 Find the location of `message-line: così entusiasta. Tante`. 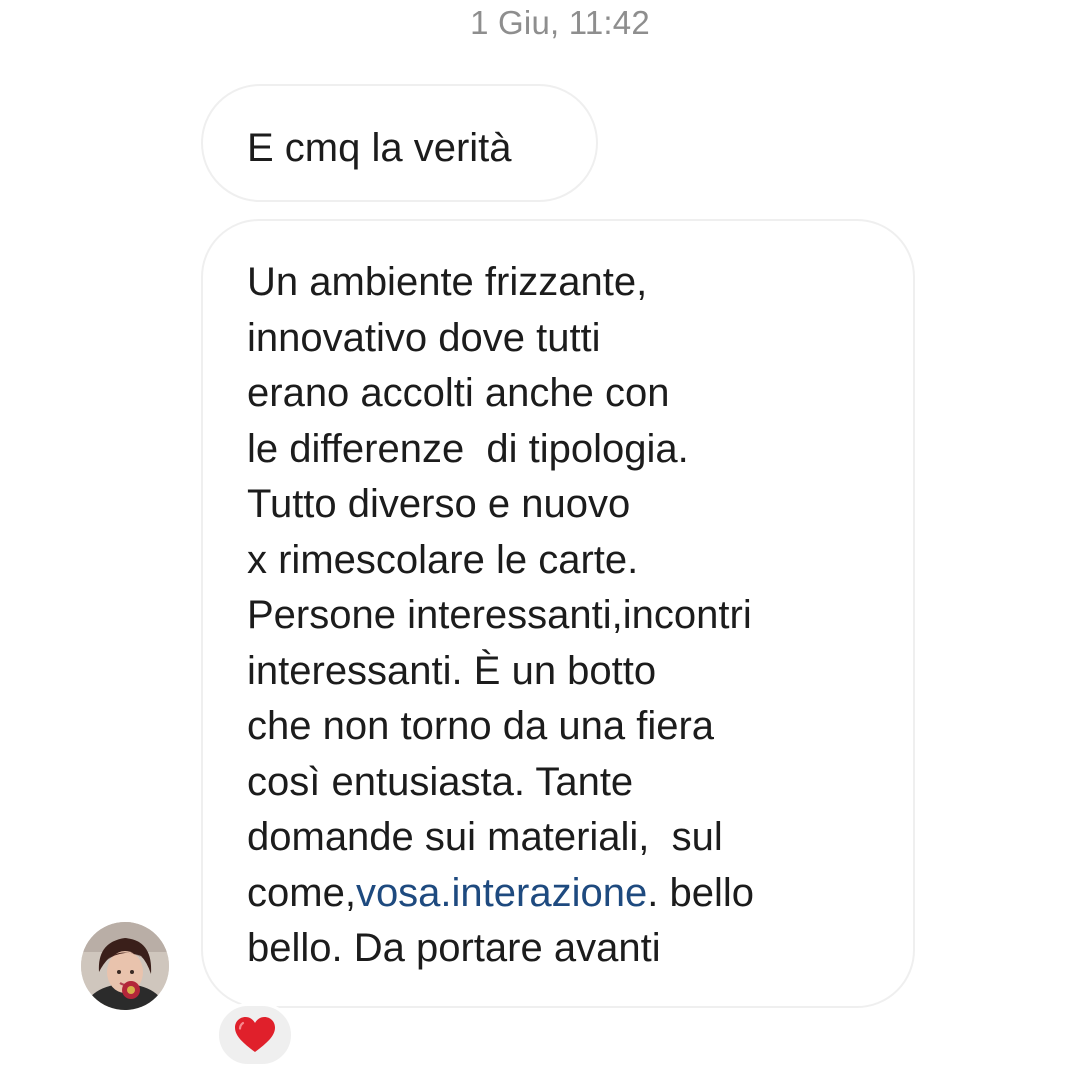

message-line: così entusiasta. Tante is located at coordinates (580, 783).